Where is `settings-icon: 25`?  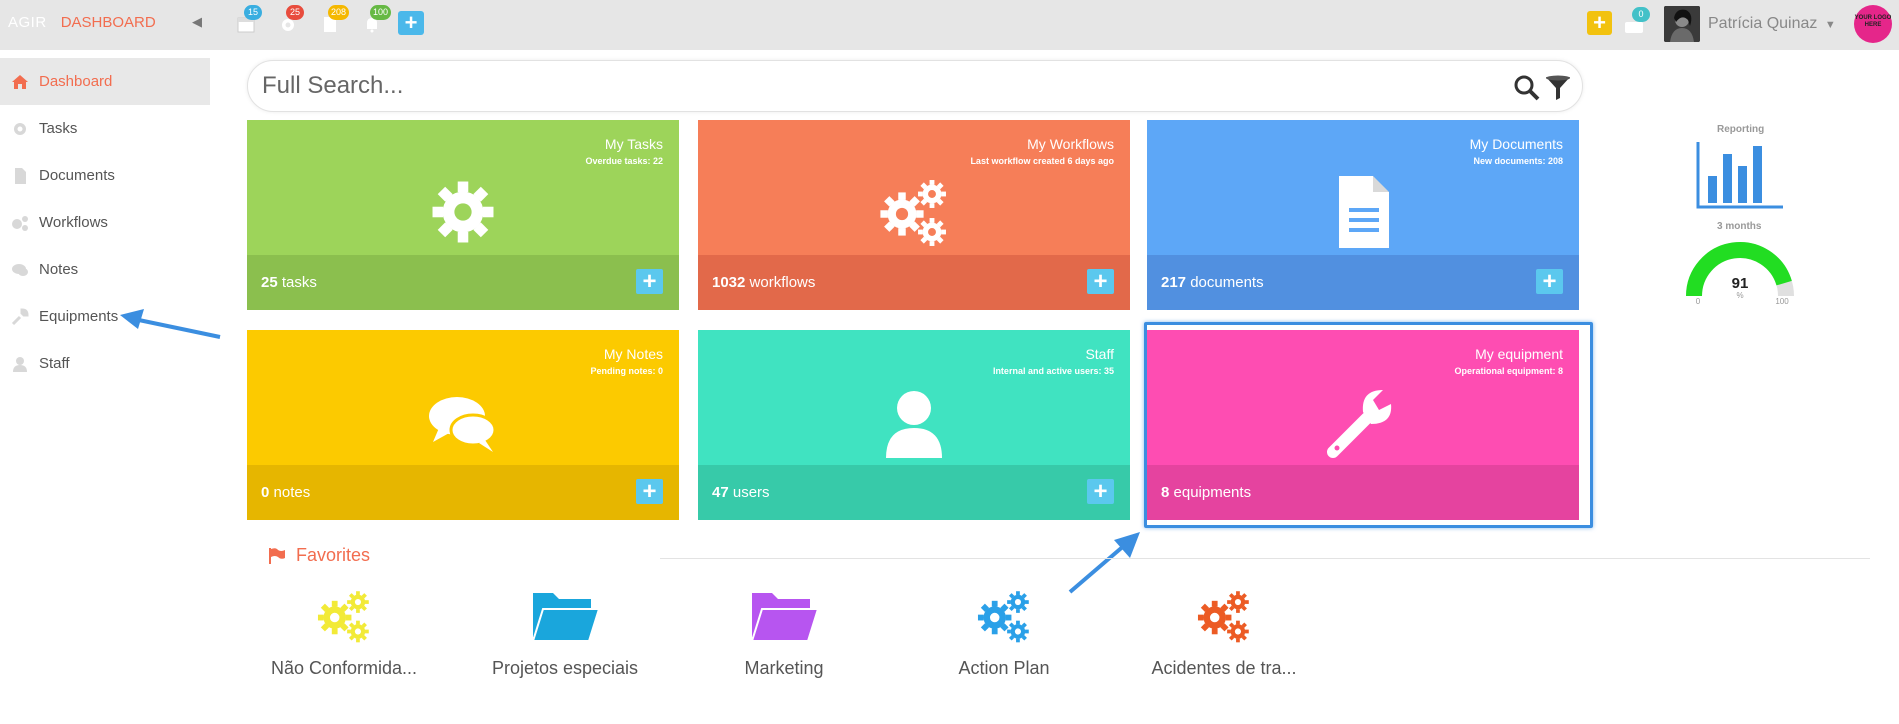
settings-icon: 25 is located at coordinates (291, 19).